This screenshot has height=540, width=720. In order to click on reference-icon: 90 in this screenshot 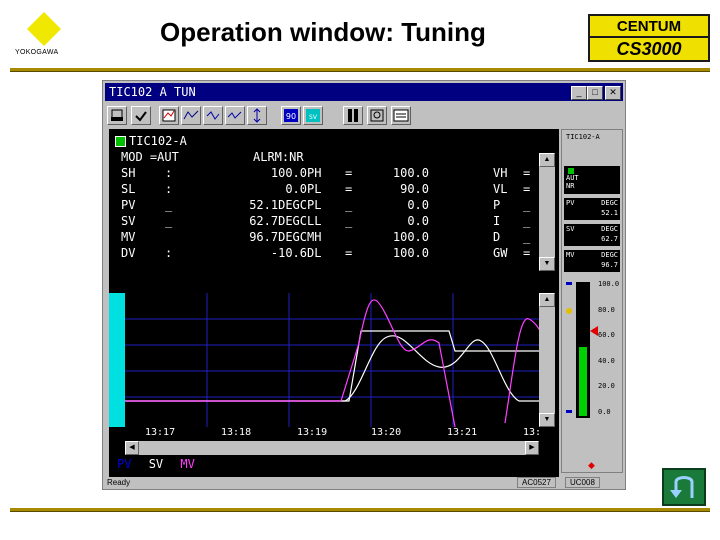, I will do `click(291, 115)`.